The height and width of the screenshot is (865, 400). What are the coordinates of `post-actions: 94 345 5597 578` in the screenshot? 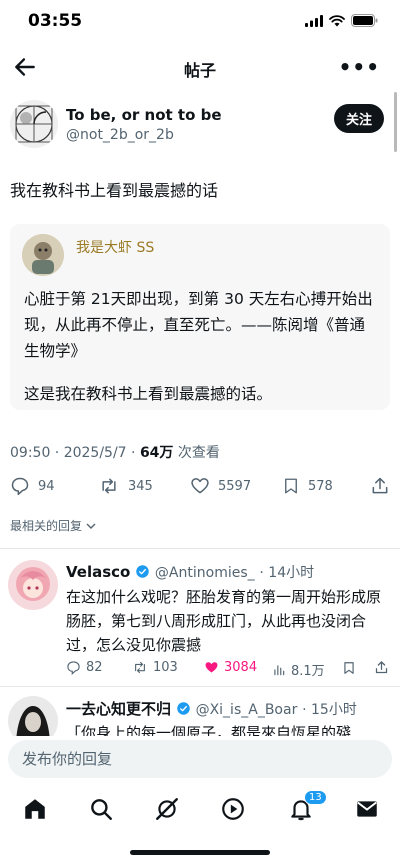 It's located at (200, 488).